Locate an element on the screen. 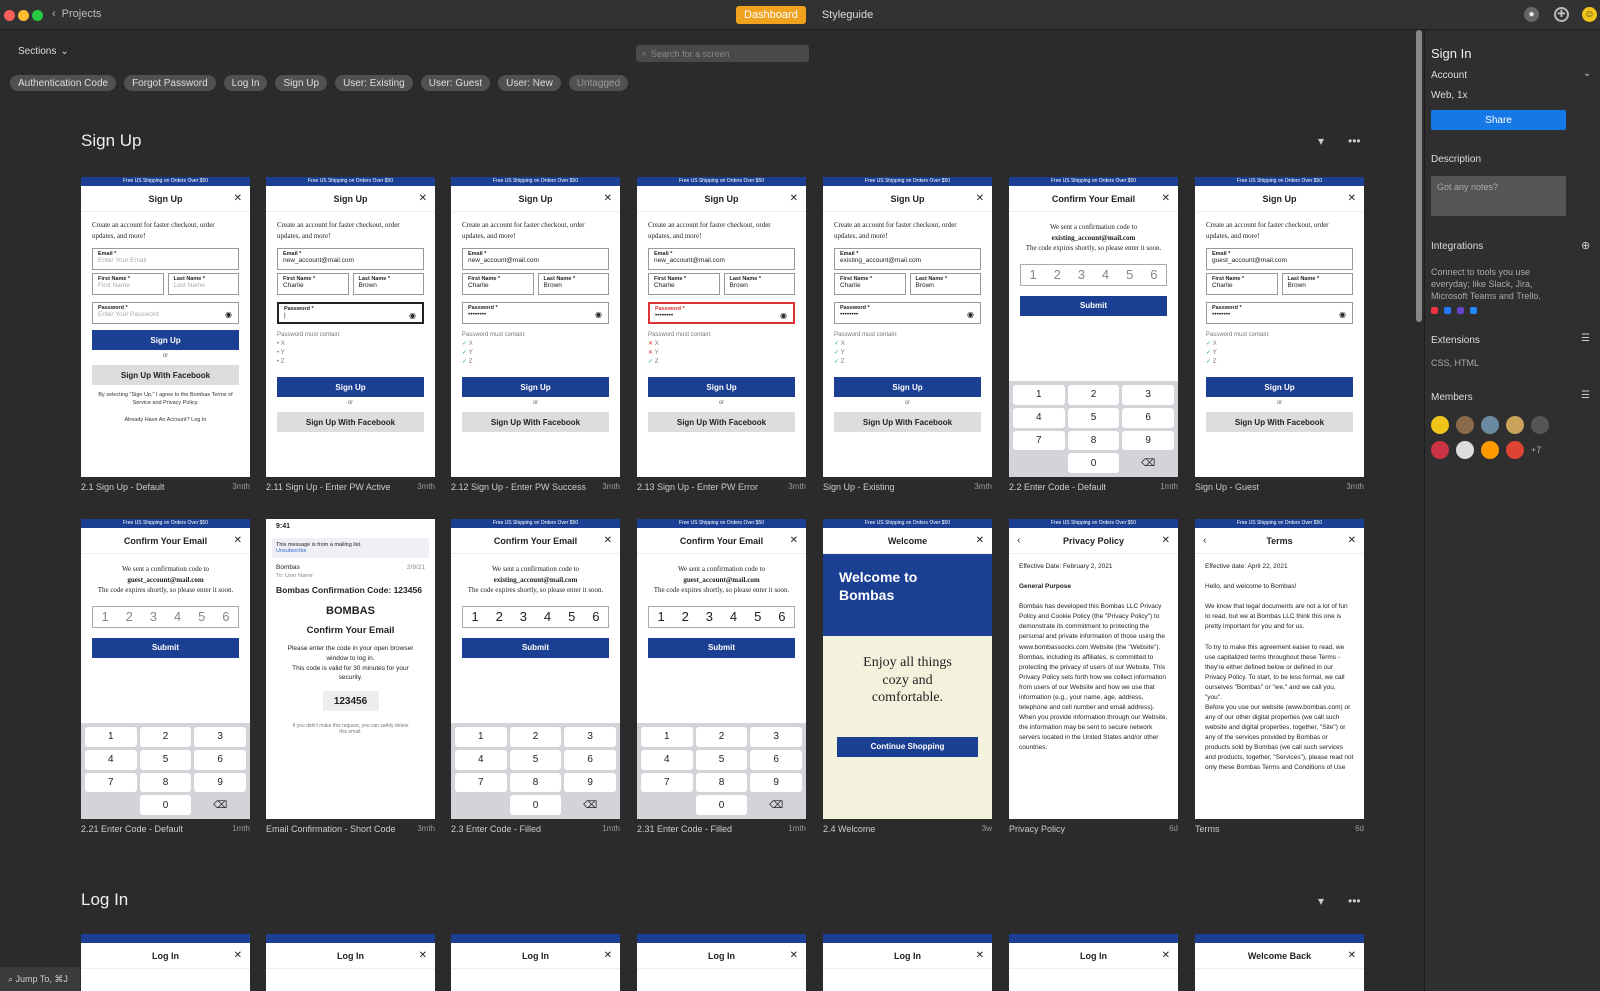 The image size is (1600, 991). slack-icon is located at coordinates (1434, 310).